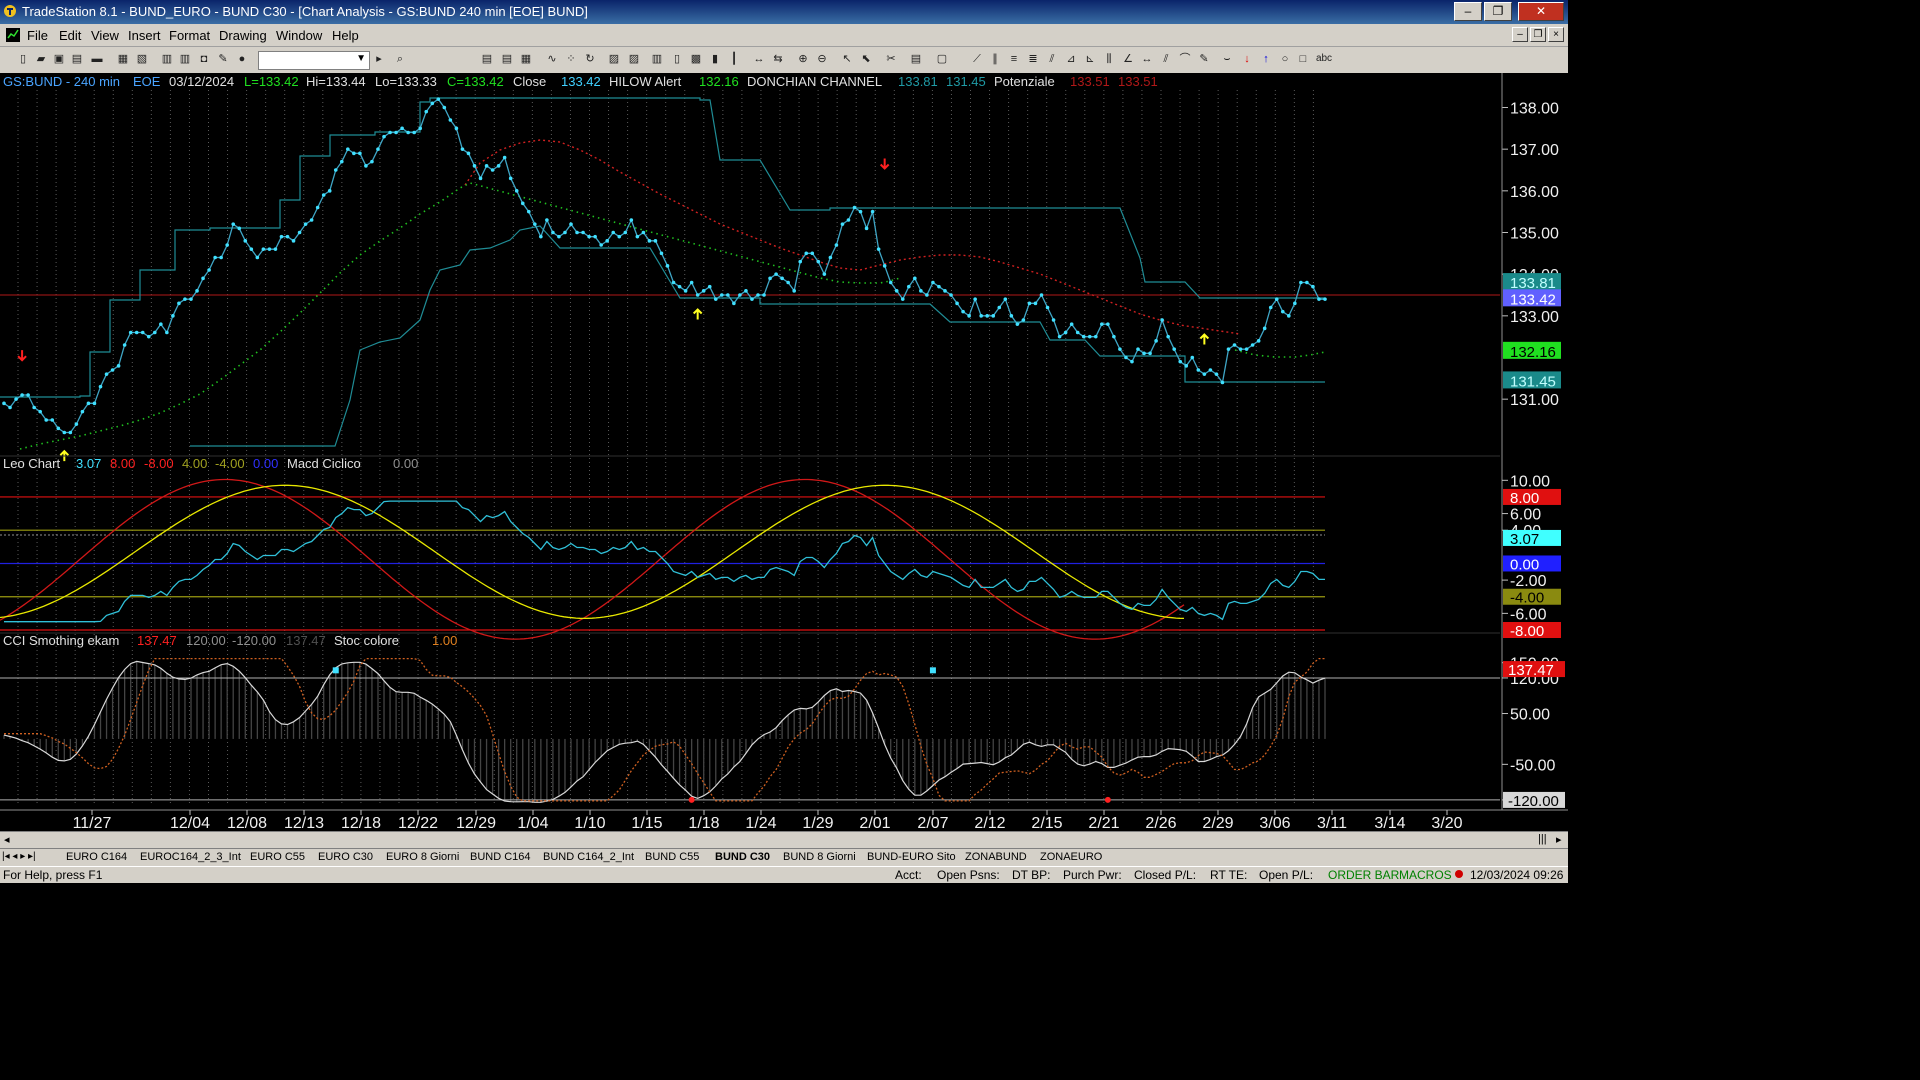 Image resolution: width=1920 pixels, height=1080 pixels. I want to click on properties-icon: ▤, so click(916, 59).